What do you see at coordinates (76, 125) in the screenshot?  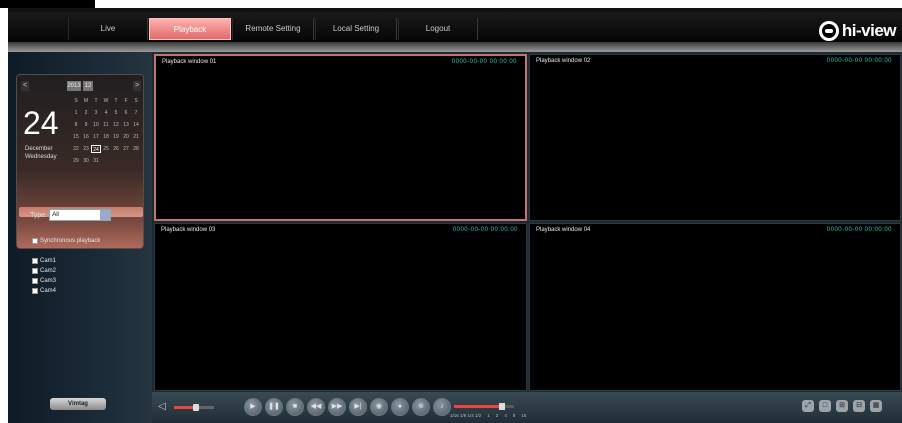 I see `calendar-date: 8` at bounding box center [76, 125].